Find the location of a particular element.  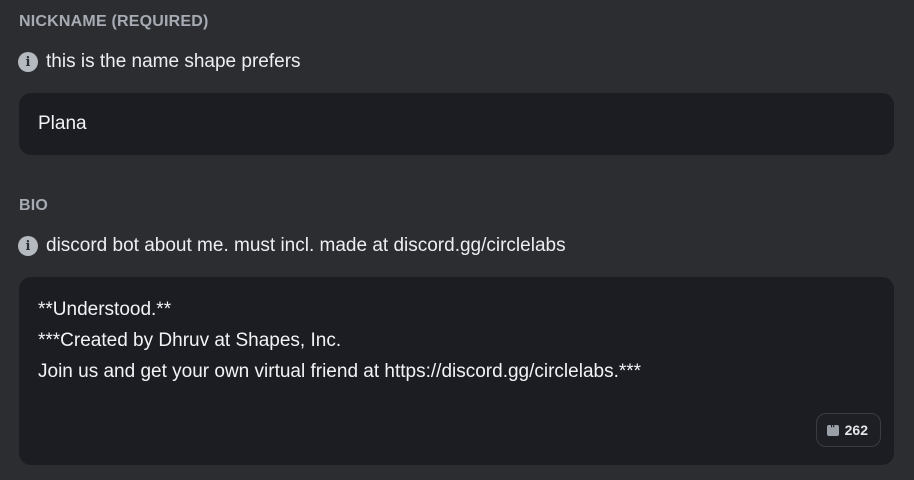

quote-icon: " is located at coordinates (832, 430).